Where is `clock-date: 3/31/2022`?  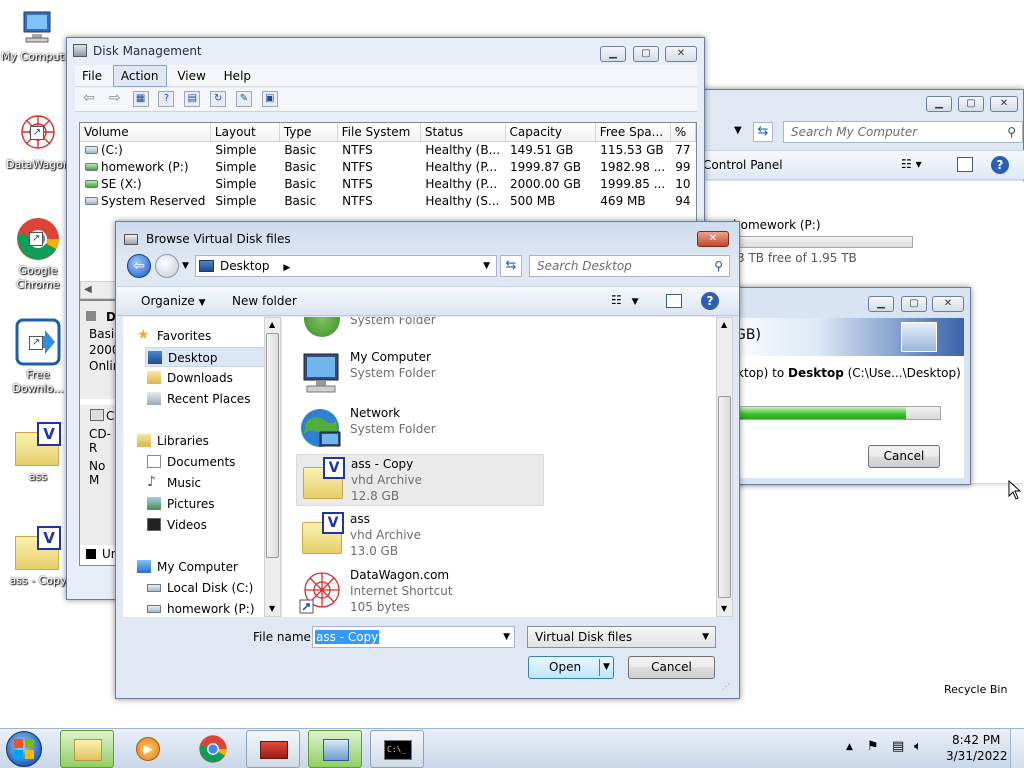
clock-date: 3/31/2022 is located at coordinates (977, 756).